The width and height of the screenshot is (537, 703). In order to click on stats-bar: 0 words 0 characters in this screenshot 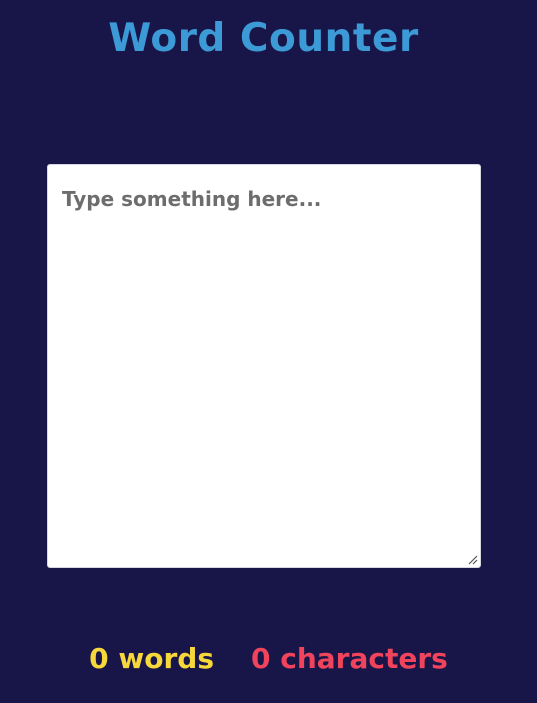, I will do `click(268, 659)`.